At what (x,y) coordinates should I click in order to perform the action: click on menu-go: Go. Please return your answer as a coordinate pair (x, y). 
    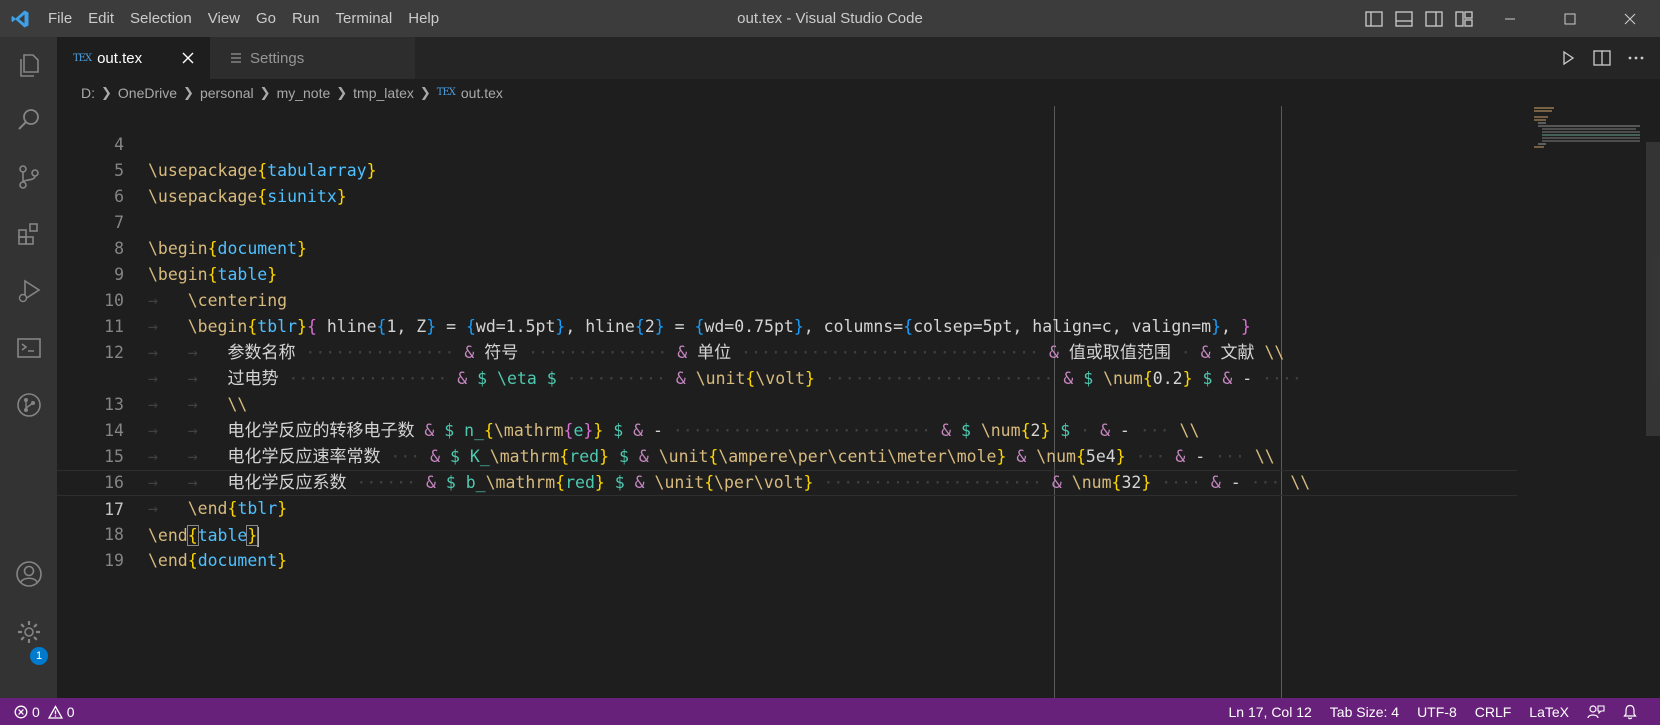
    Looking at the image, I should click on (266, 18).